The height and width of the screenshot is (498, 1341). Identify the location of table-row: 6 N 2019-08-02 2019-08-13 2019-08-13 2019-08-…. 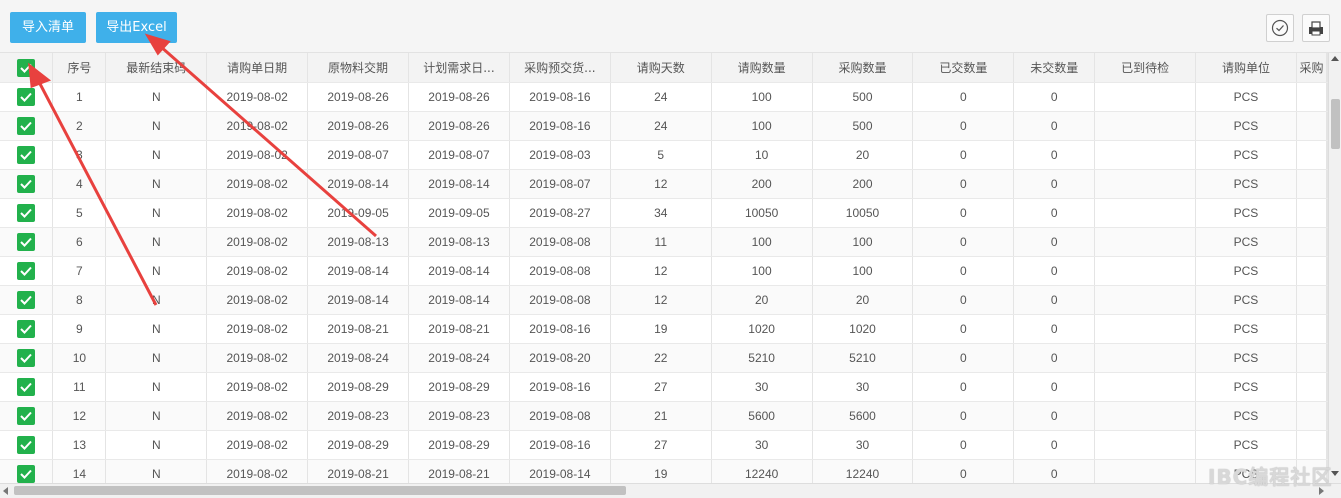
(664, 242).